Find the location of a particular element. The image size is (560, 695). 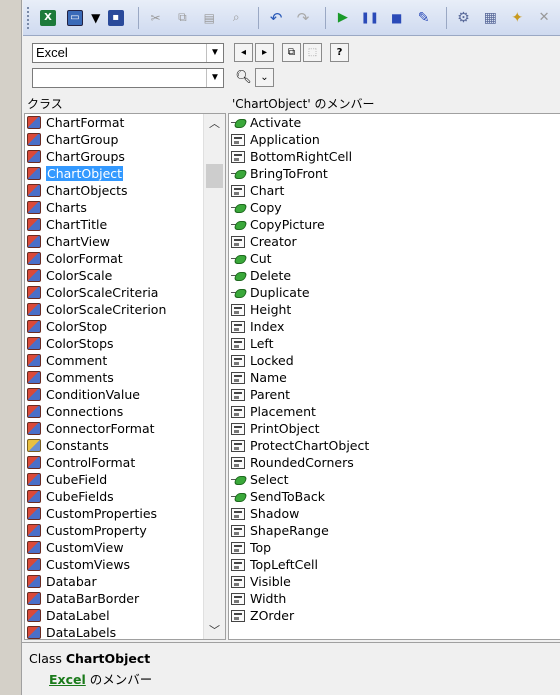

class-list-item: ChartGroups is located at coordinates (125, 156).